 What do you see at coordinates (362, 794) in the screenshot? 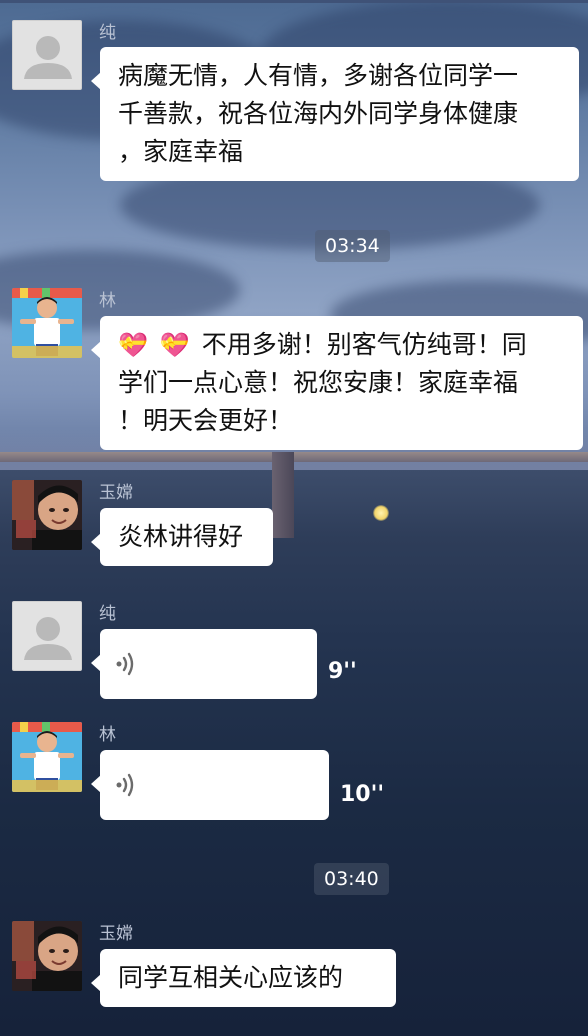
I see `voice-duration: 10''` at bounding box center [362, 794].